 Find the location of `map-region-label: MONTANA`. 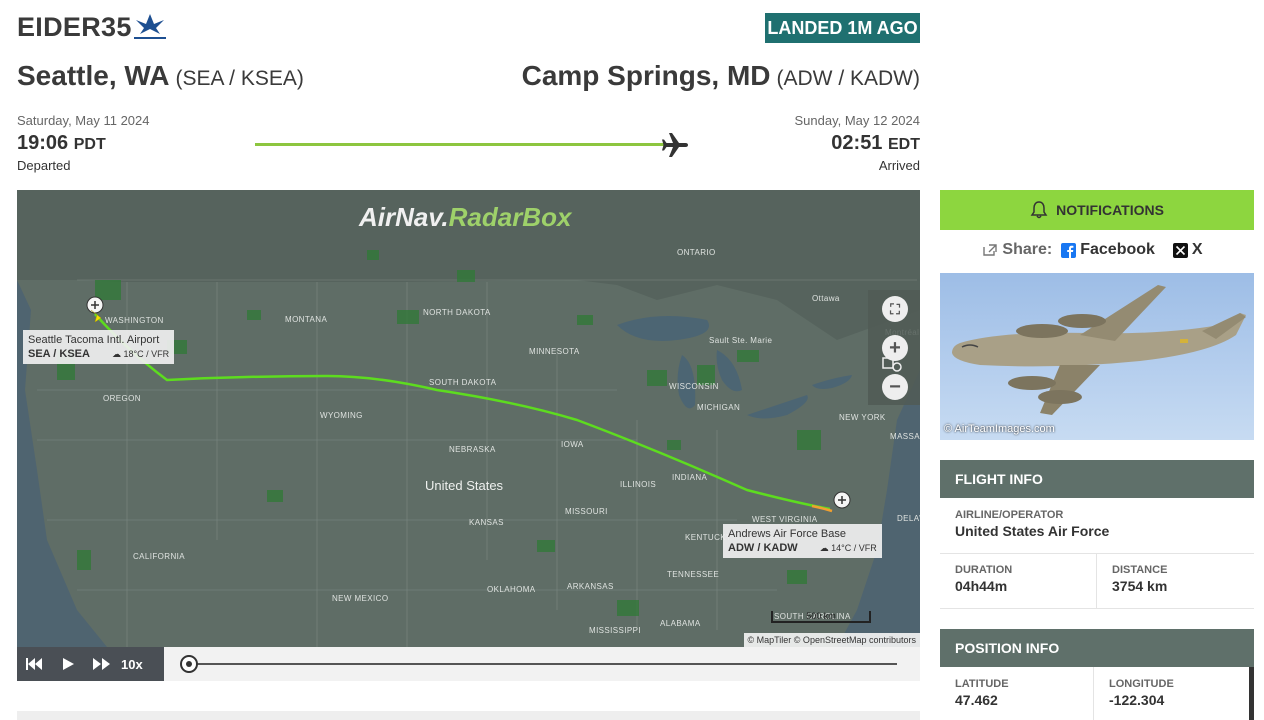

map-region-label: MONTANA is located at coordinates (306, 319).